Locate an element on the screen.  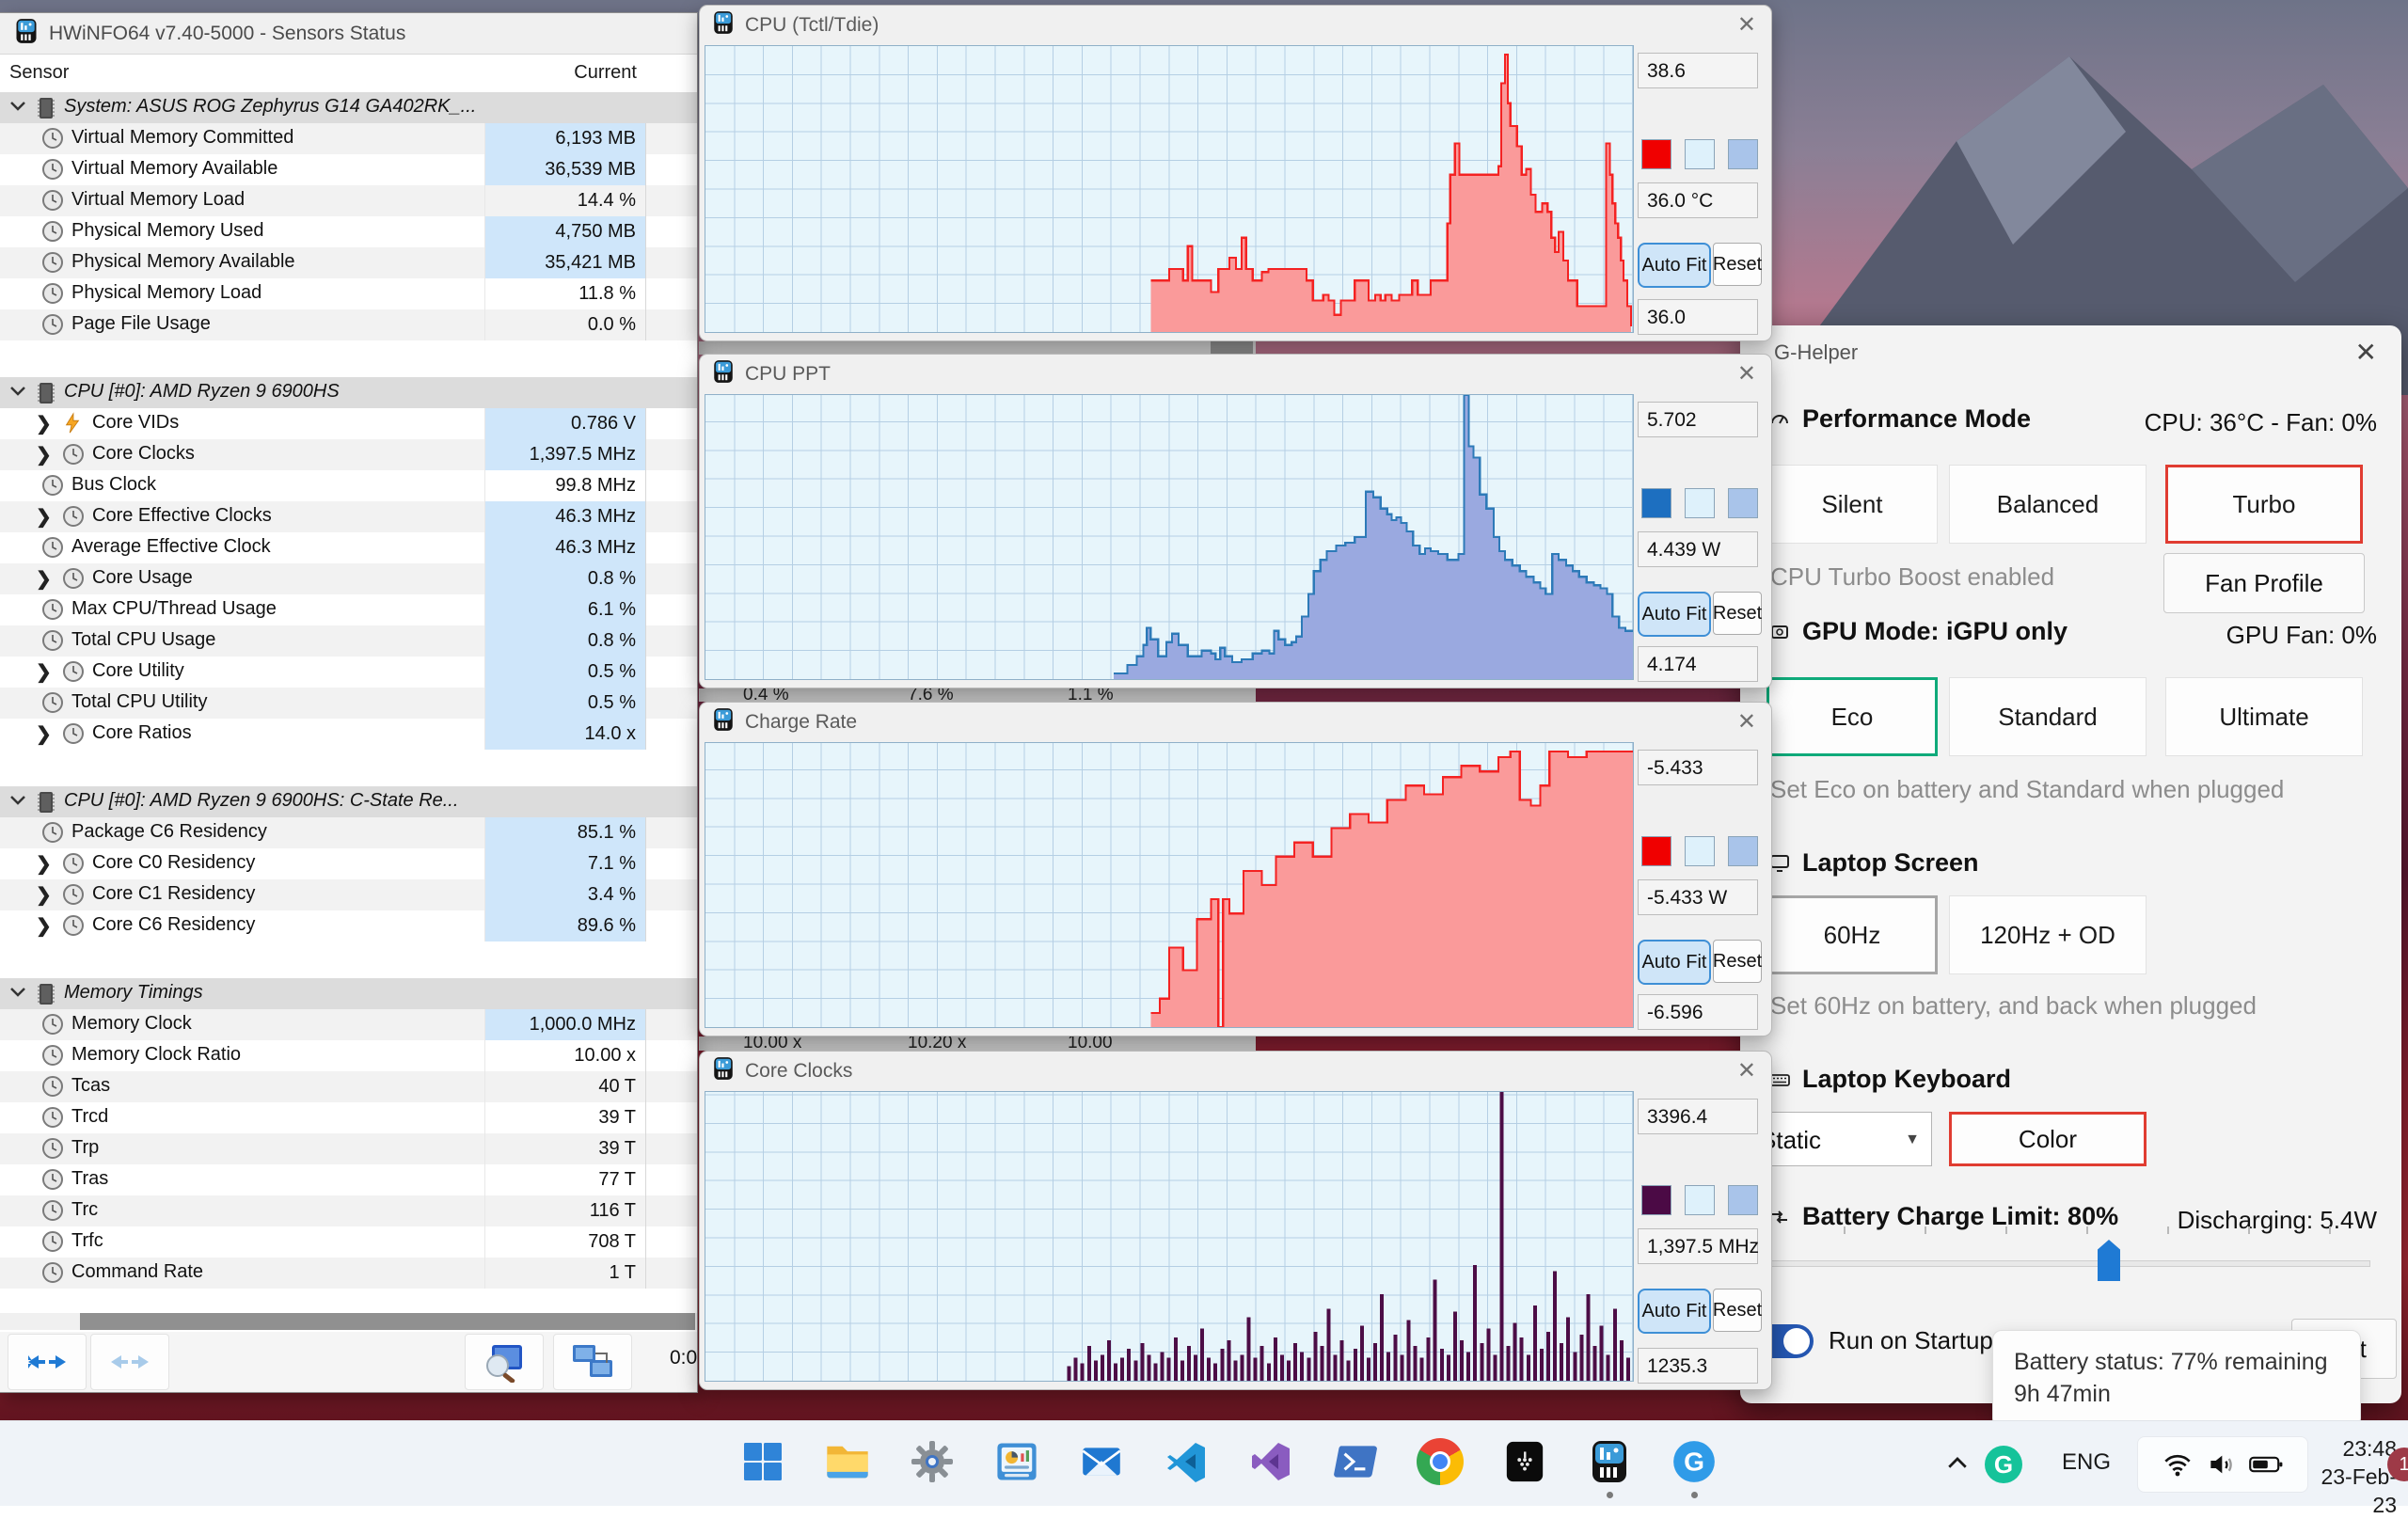
sensor-row: ❯ Core VIDs 0.786 V is located at coordinates (348, 423).